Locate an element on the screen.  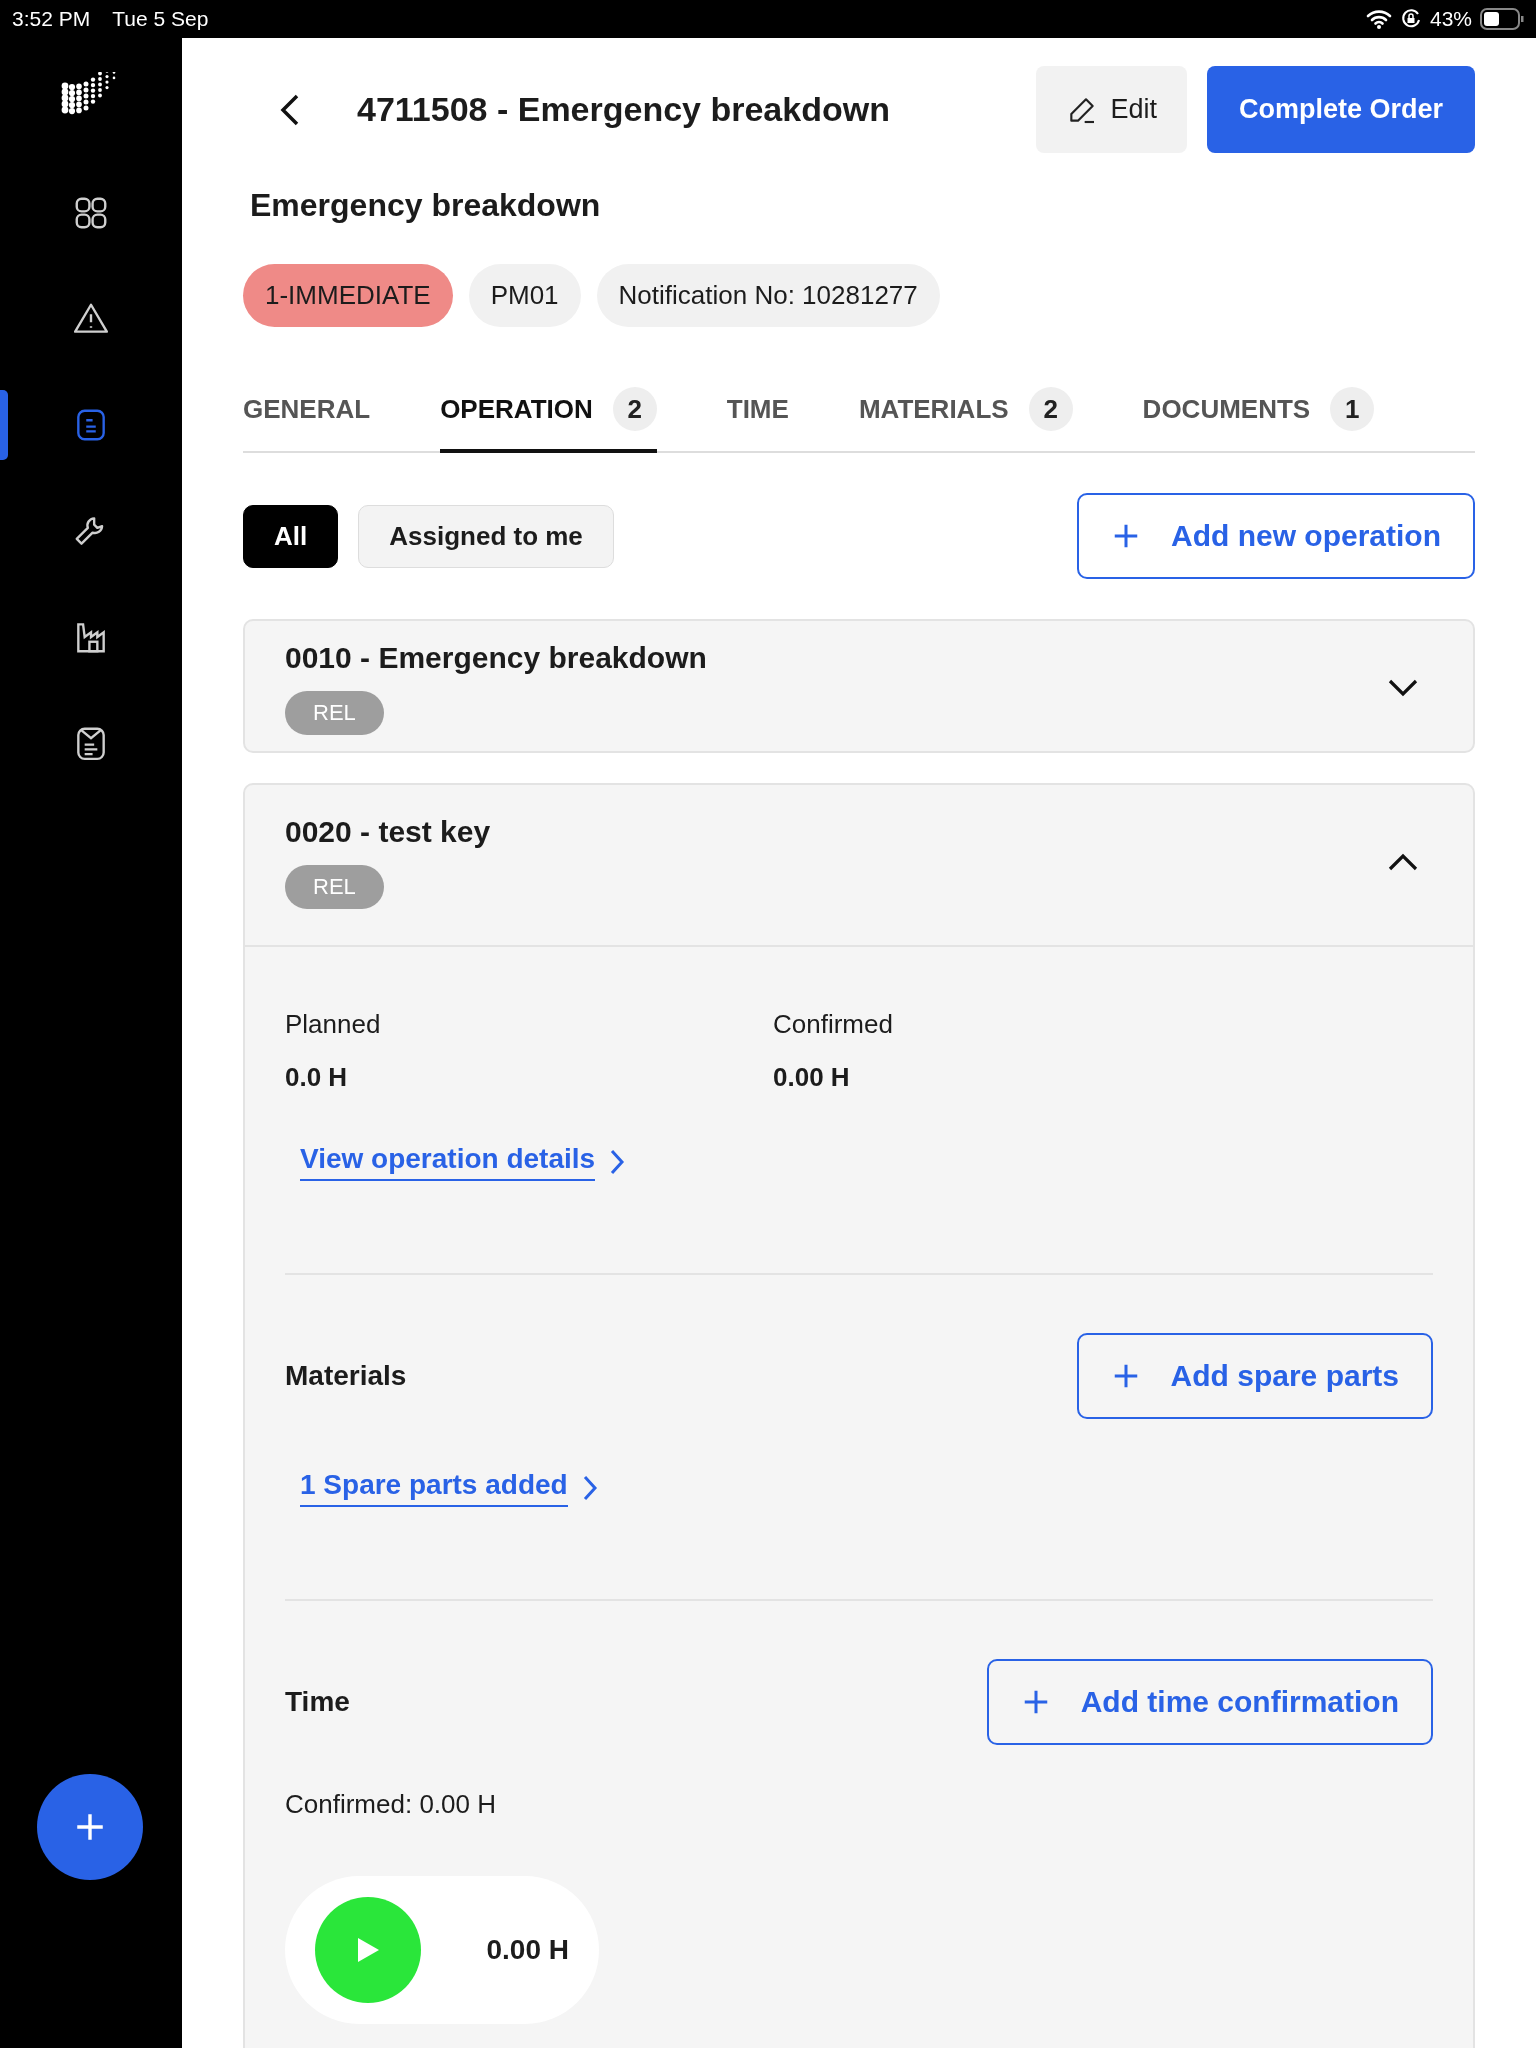
info-tag: PM01 is located at coordinates (524, 295).